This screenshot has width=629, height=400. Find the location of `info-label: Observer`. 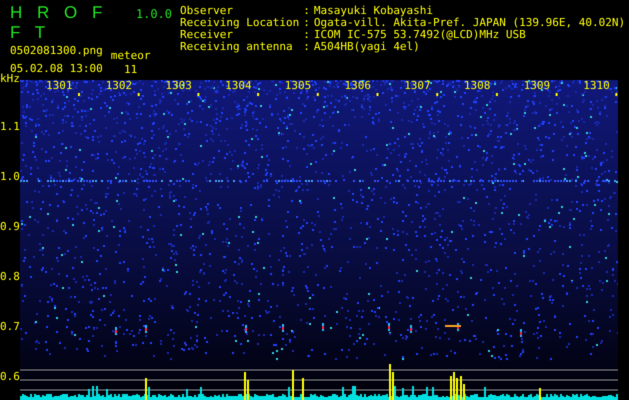

info-label: Observer is located at coordinates (207, 11).